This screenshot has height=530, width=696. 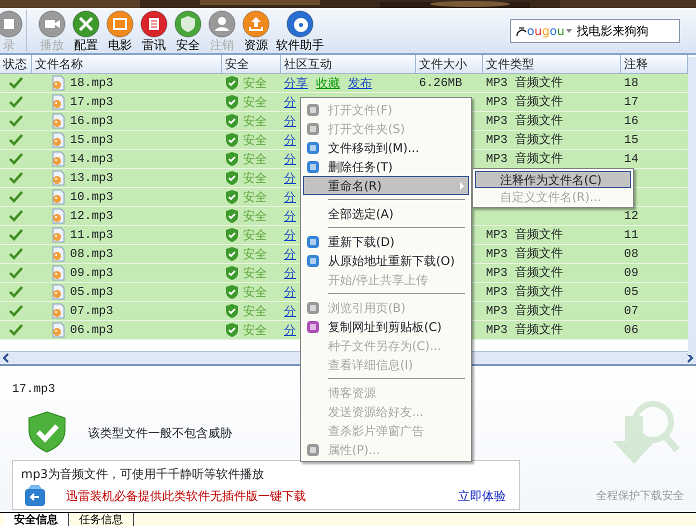 What do you see at coordinates (92, 235) in the screenshot?
I see `file-name: 11.mp3` at bounding box center [92, 235].